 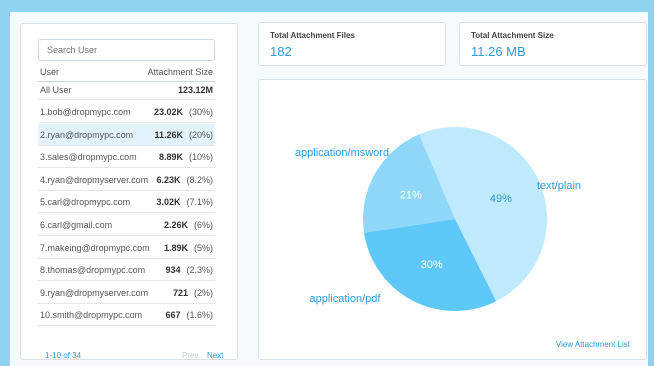 What do you see at coordinates (312, 35) in the screenshot?
I see `total-files-label: Total Attachment Files` at bounding box center [312, 35].